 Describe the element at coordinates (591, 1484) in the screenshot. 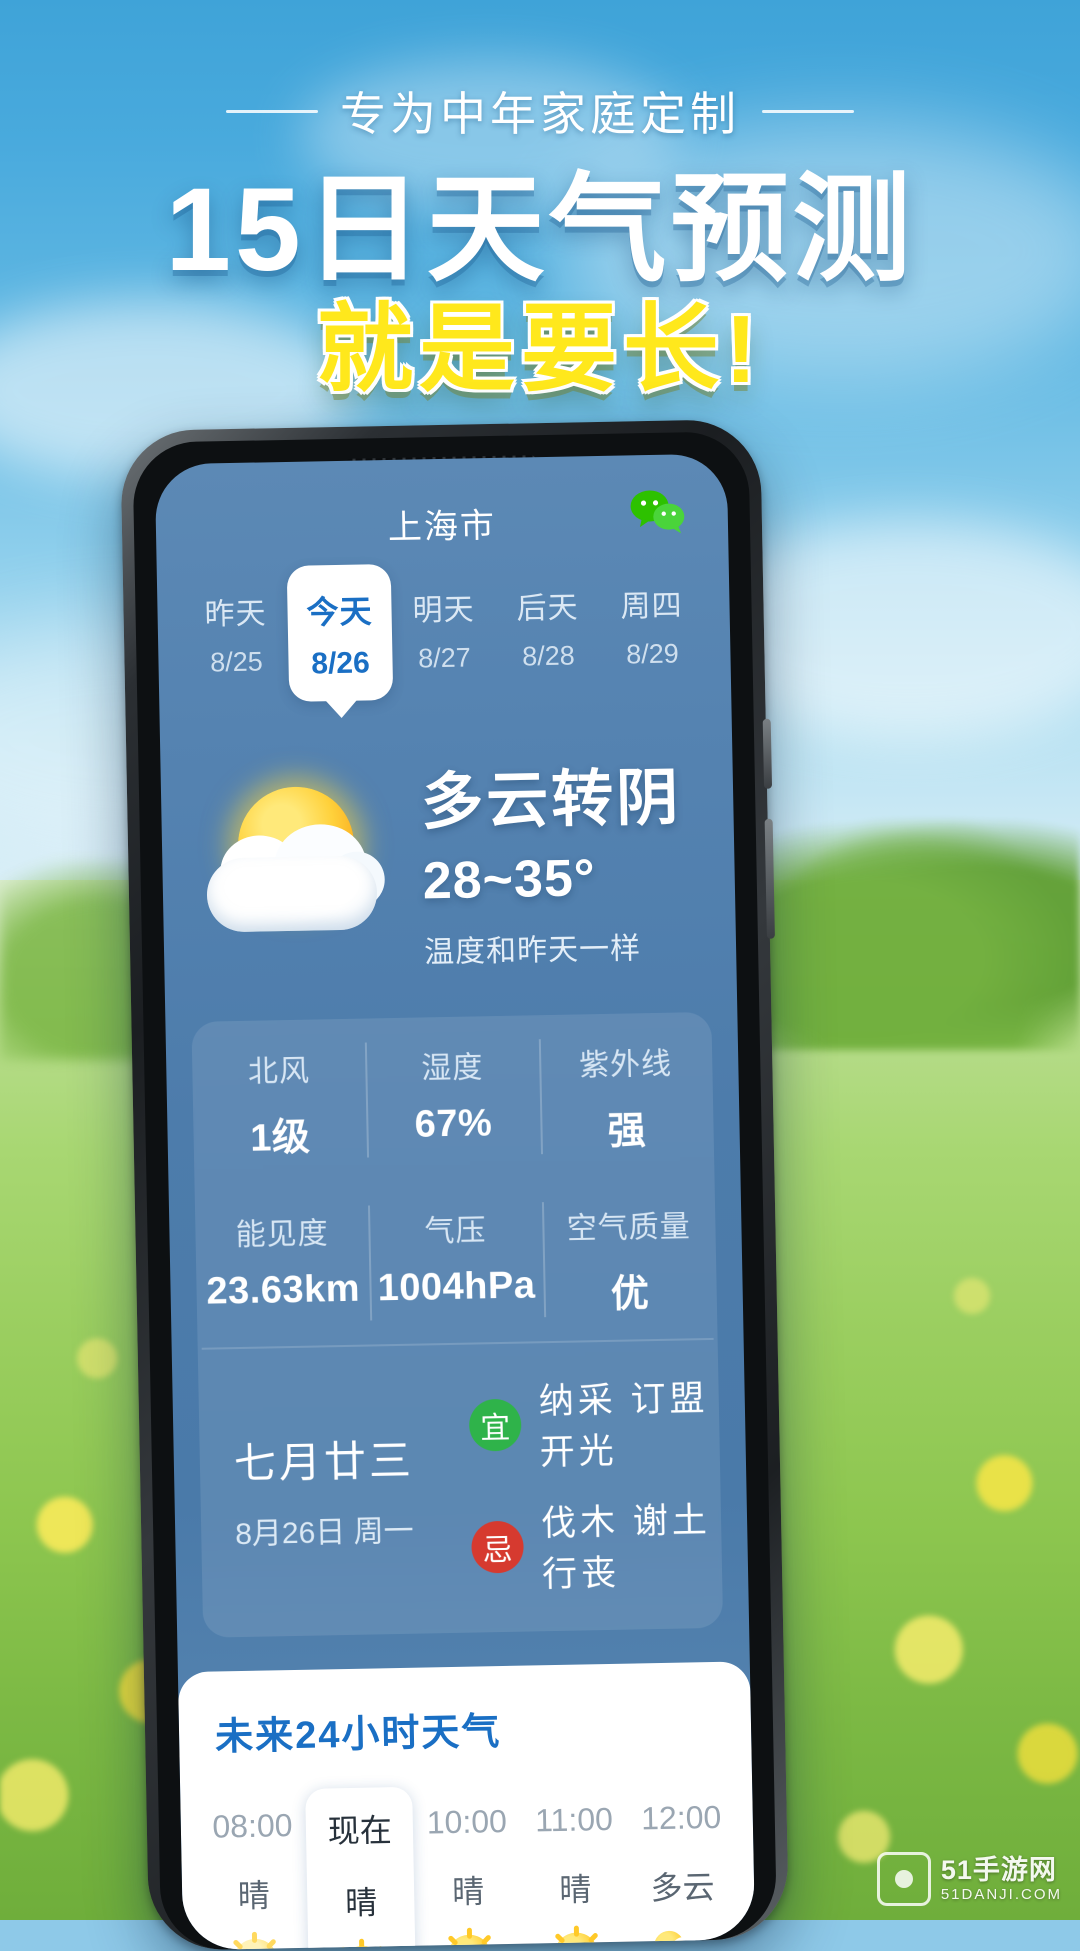

I see `almanac-advice: 宜 纳采 订盟 开光 忌 伐木 谢土 行丧` at that location.